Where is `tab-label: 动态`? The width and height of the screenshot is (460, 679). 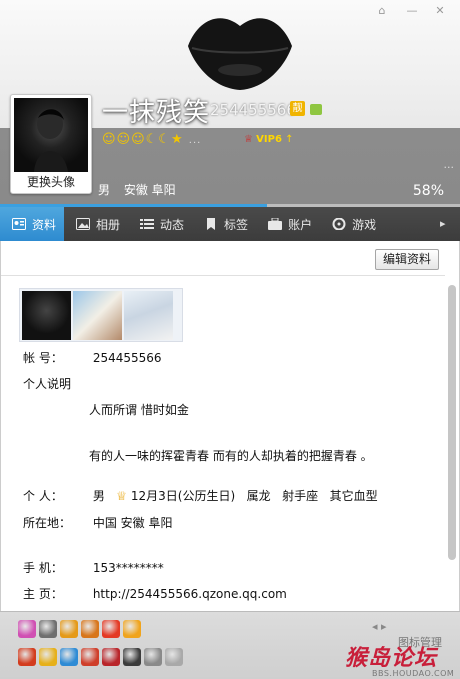 tab-label: 动态 is located at coordinates (172, 224).